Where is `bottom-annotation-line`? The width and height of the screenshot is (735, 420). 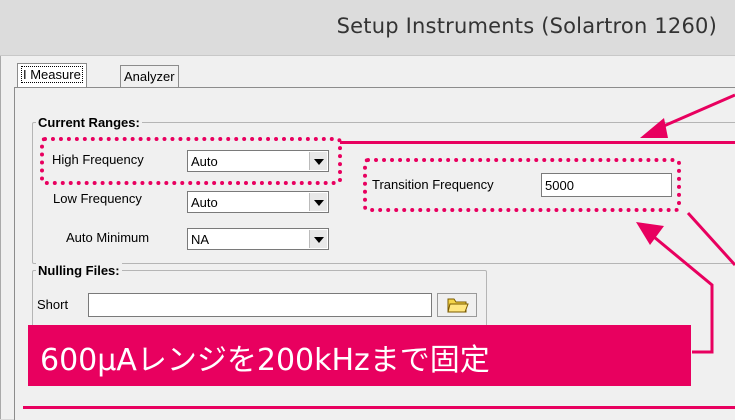
bottom-annotation-line is located at coordinates (379, 407).